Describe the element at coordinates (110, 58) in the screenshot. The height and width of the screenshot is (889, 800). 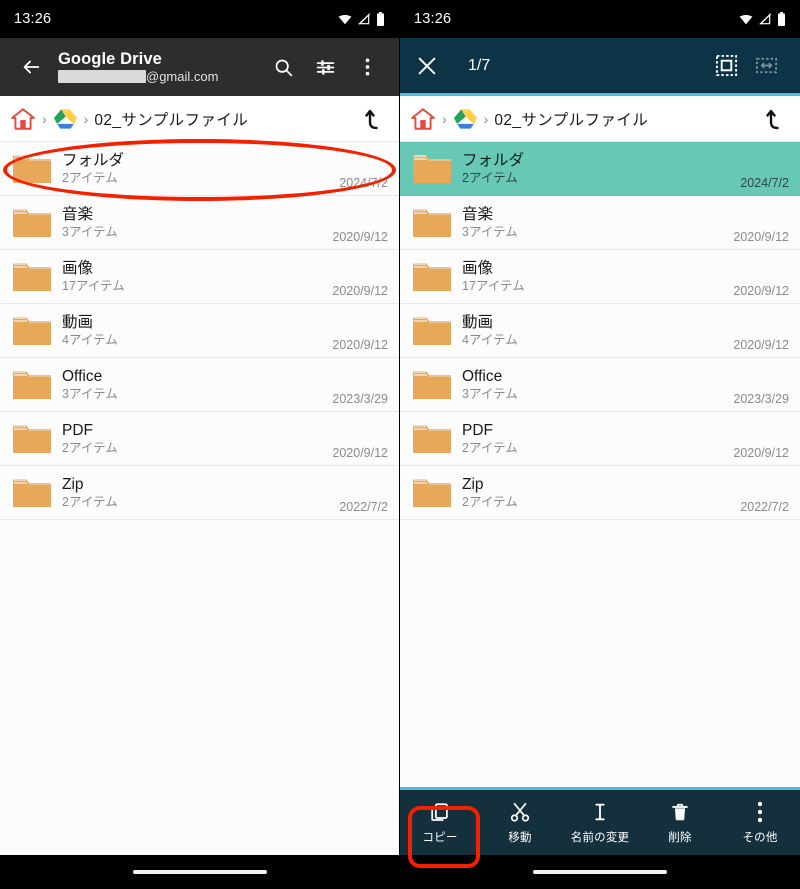
I see `app-title: Google Drive` at that location.